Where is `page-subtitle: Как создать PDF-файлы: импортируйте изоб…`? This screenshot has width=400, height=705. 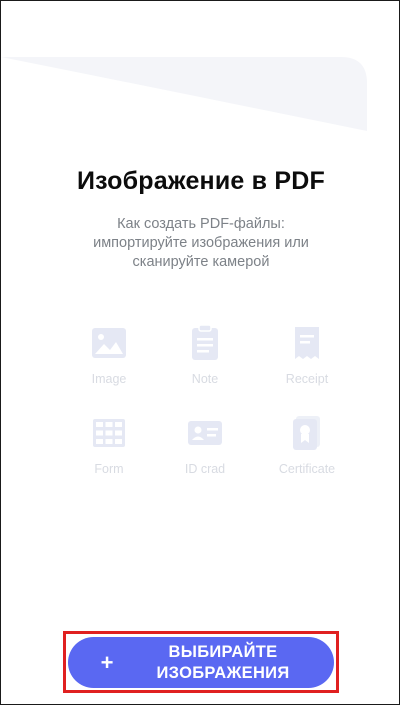 page-subtitle: Как создать PDF-файлы: импортируйте изоб… is located at coordinates (201, 243).